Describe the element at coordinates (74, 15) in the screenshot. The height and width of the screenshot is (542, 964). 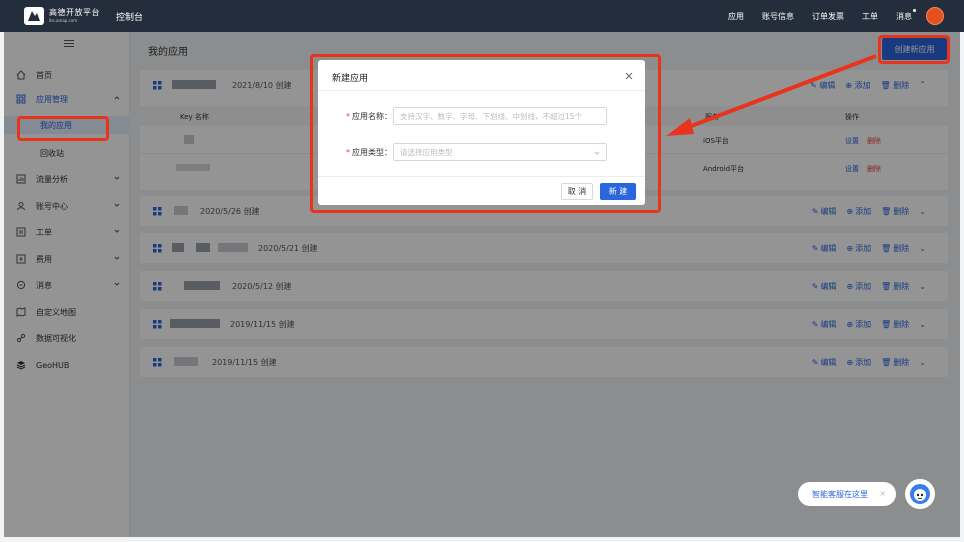
I see `logo-wordmark: 高德开放平台 lbs.amap.com` at that location.